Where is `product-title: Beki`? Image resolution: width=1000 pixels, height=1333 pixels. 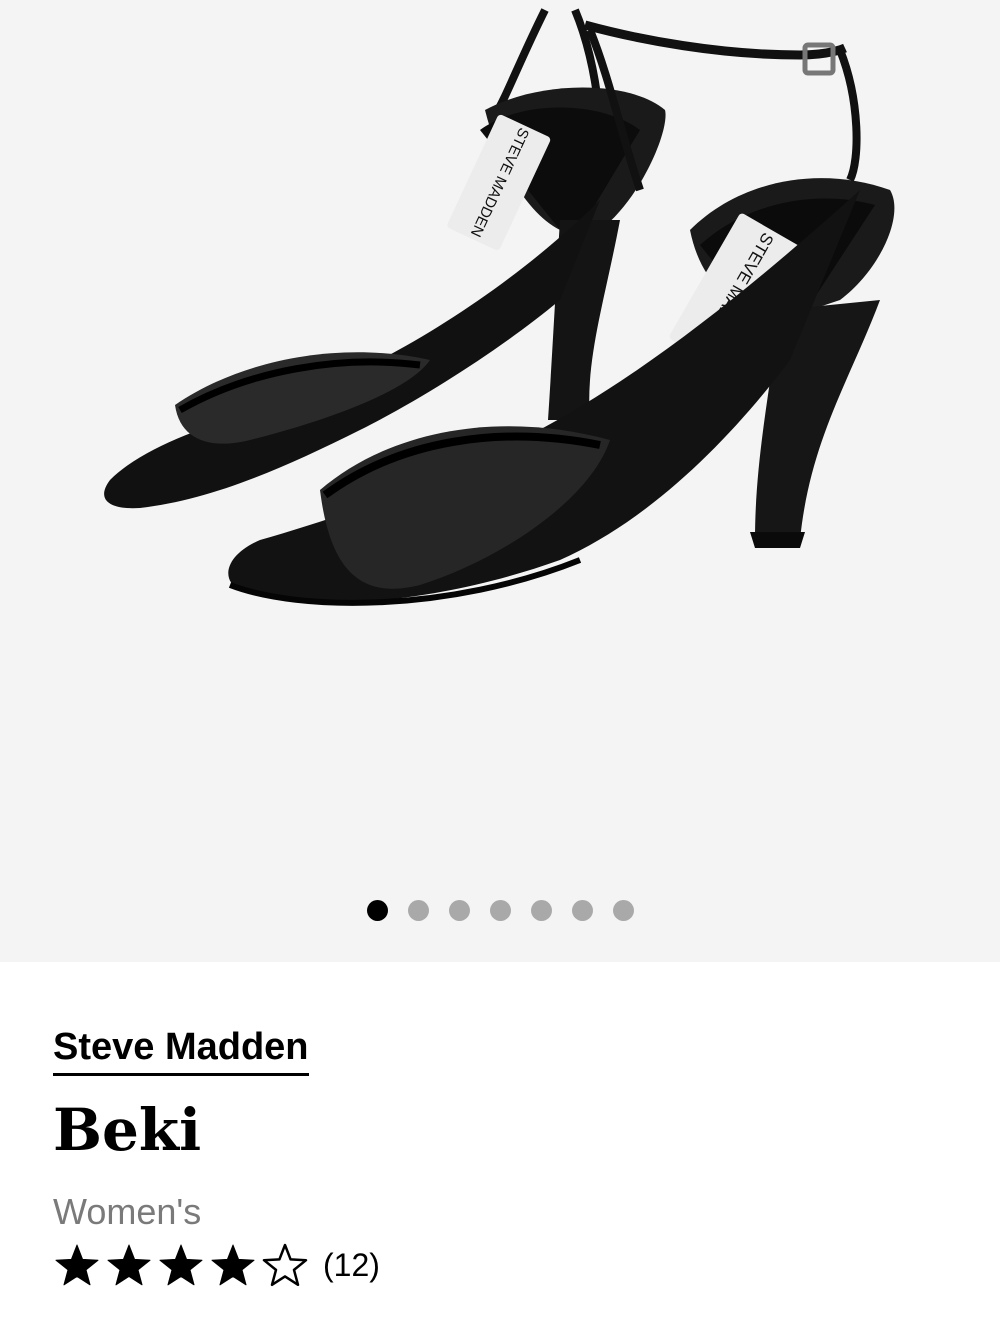 product-title: Beki is located at coordinates (127, 1130).